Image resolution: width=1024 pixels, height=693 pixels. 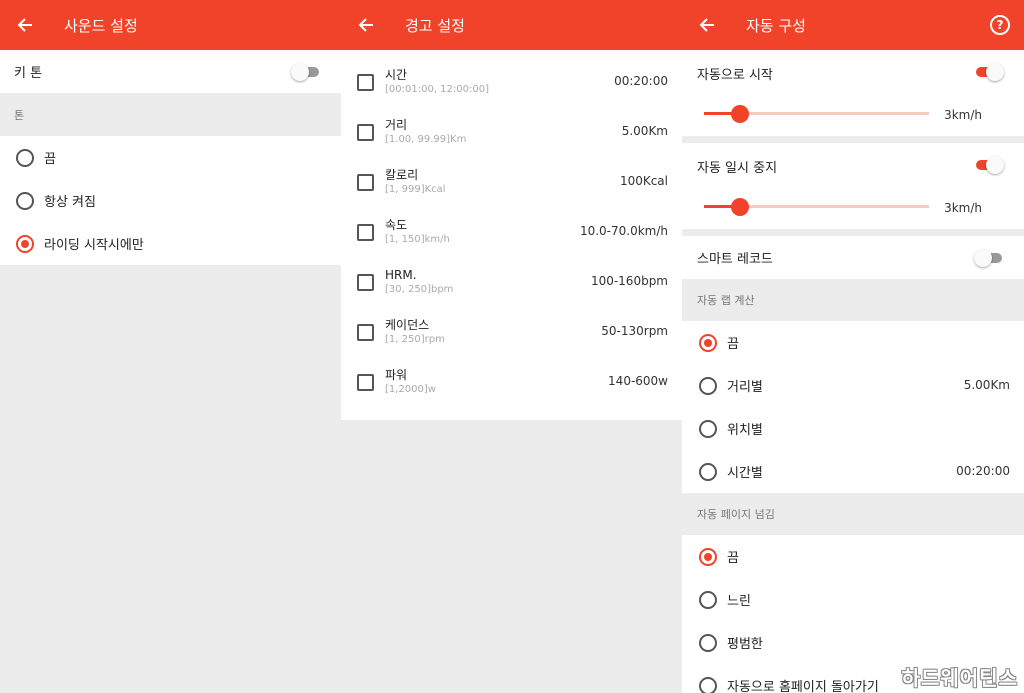 What do you see at coordinates (644, 131) in the screenshot?
I see `alert-value: 5.00Km` at bounding box center [644, 131].